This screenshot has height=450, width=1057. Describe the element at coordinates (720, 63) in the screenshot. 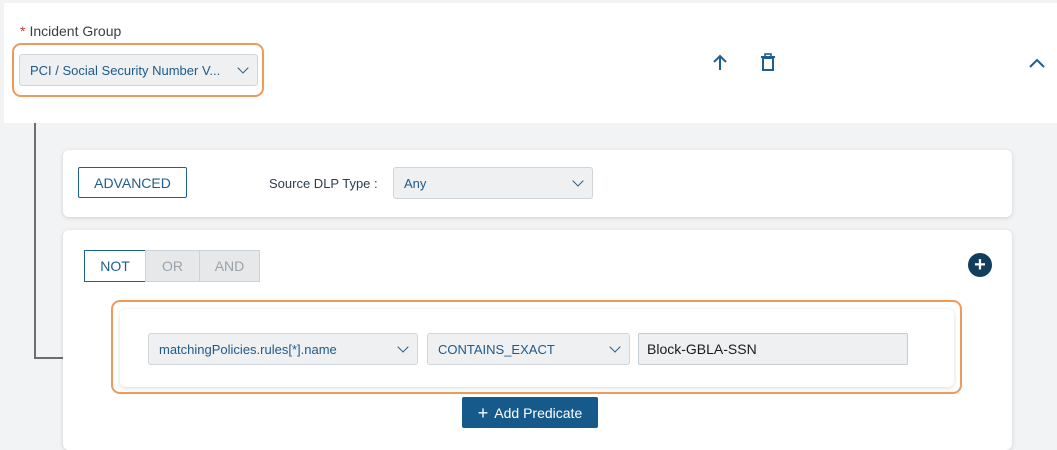

I see `arrow-up-icon` at that location.